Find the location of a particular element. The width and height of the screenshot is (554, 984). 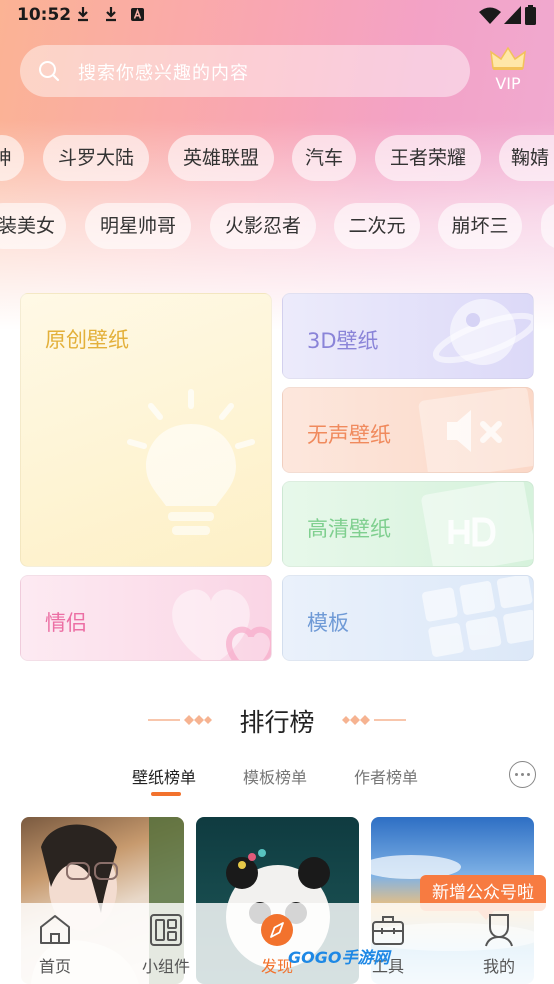

lightbulb-icon is located at coordinates (191, 462).